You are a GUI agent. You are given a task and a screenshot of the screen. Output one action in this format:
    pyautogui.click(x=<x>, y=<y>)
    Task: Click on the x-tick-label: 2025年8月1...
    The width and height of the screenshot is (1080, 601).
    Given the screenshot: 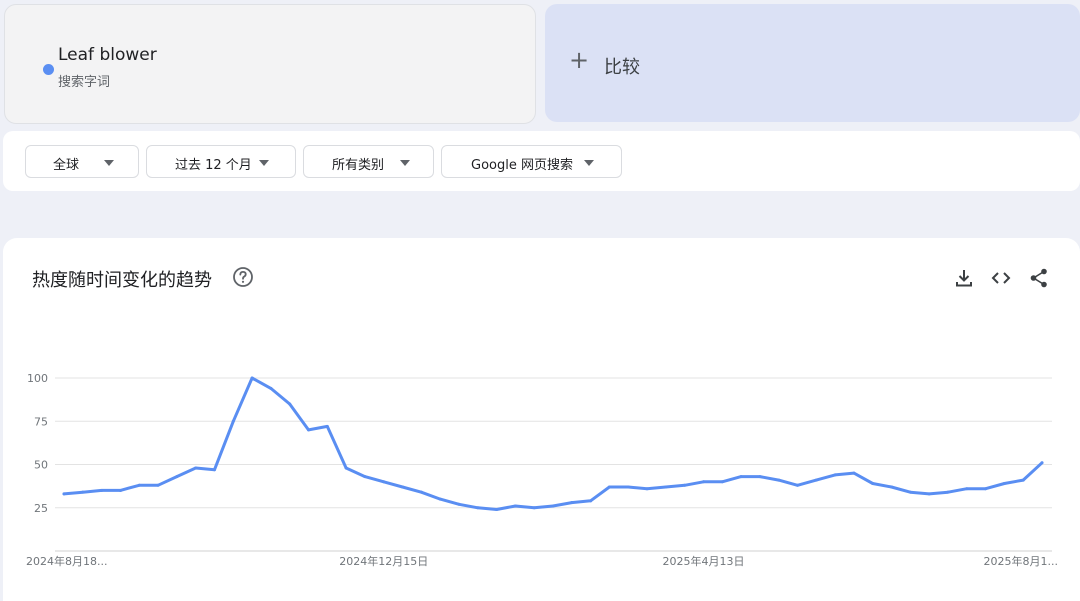 What is the action you would take?
    pyautogui.click(x=1021, y=561)
    